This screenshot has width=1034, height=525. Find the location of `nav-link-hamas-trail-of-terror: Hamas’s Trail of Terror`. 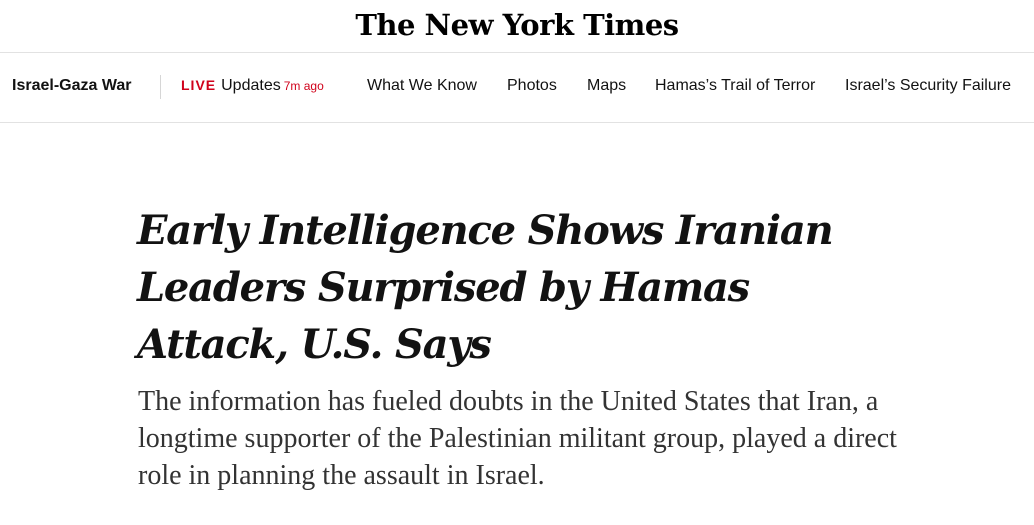

nav-link-hamas-trail-of-terror: Hamas’s Trail of Terror is located at coordinates (735, 86).